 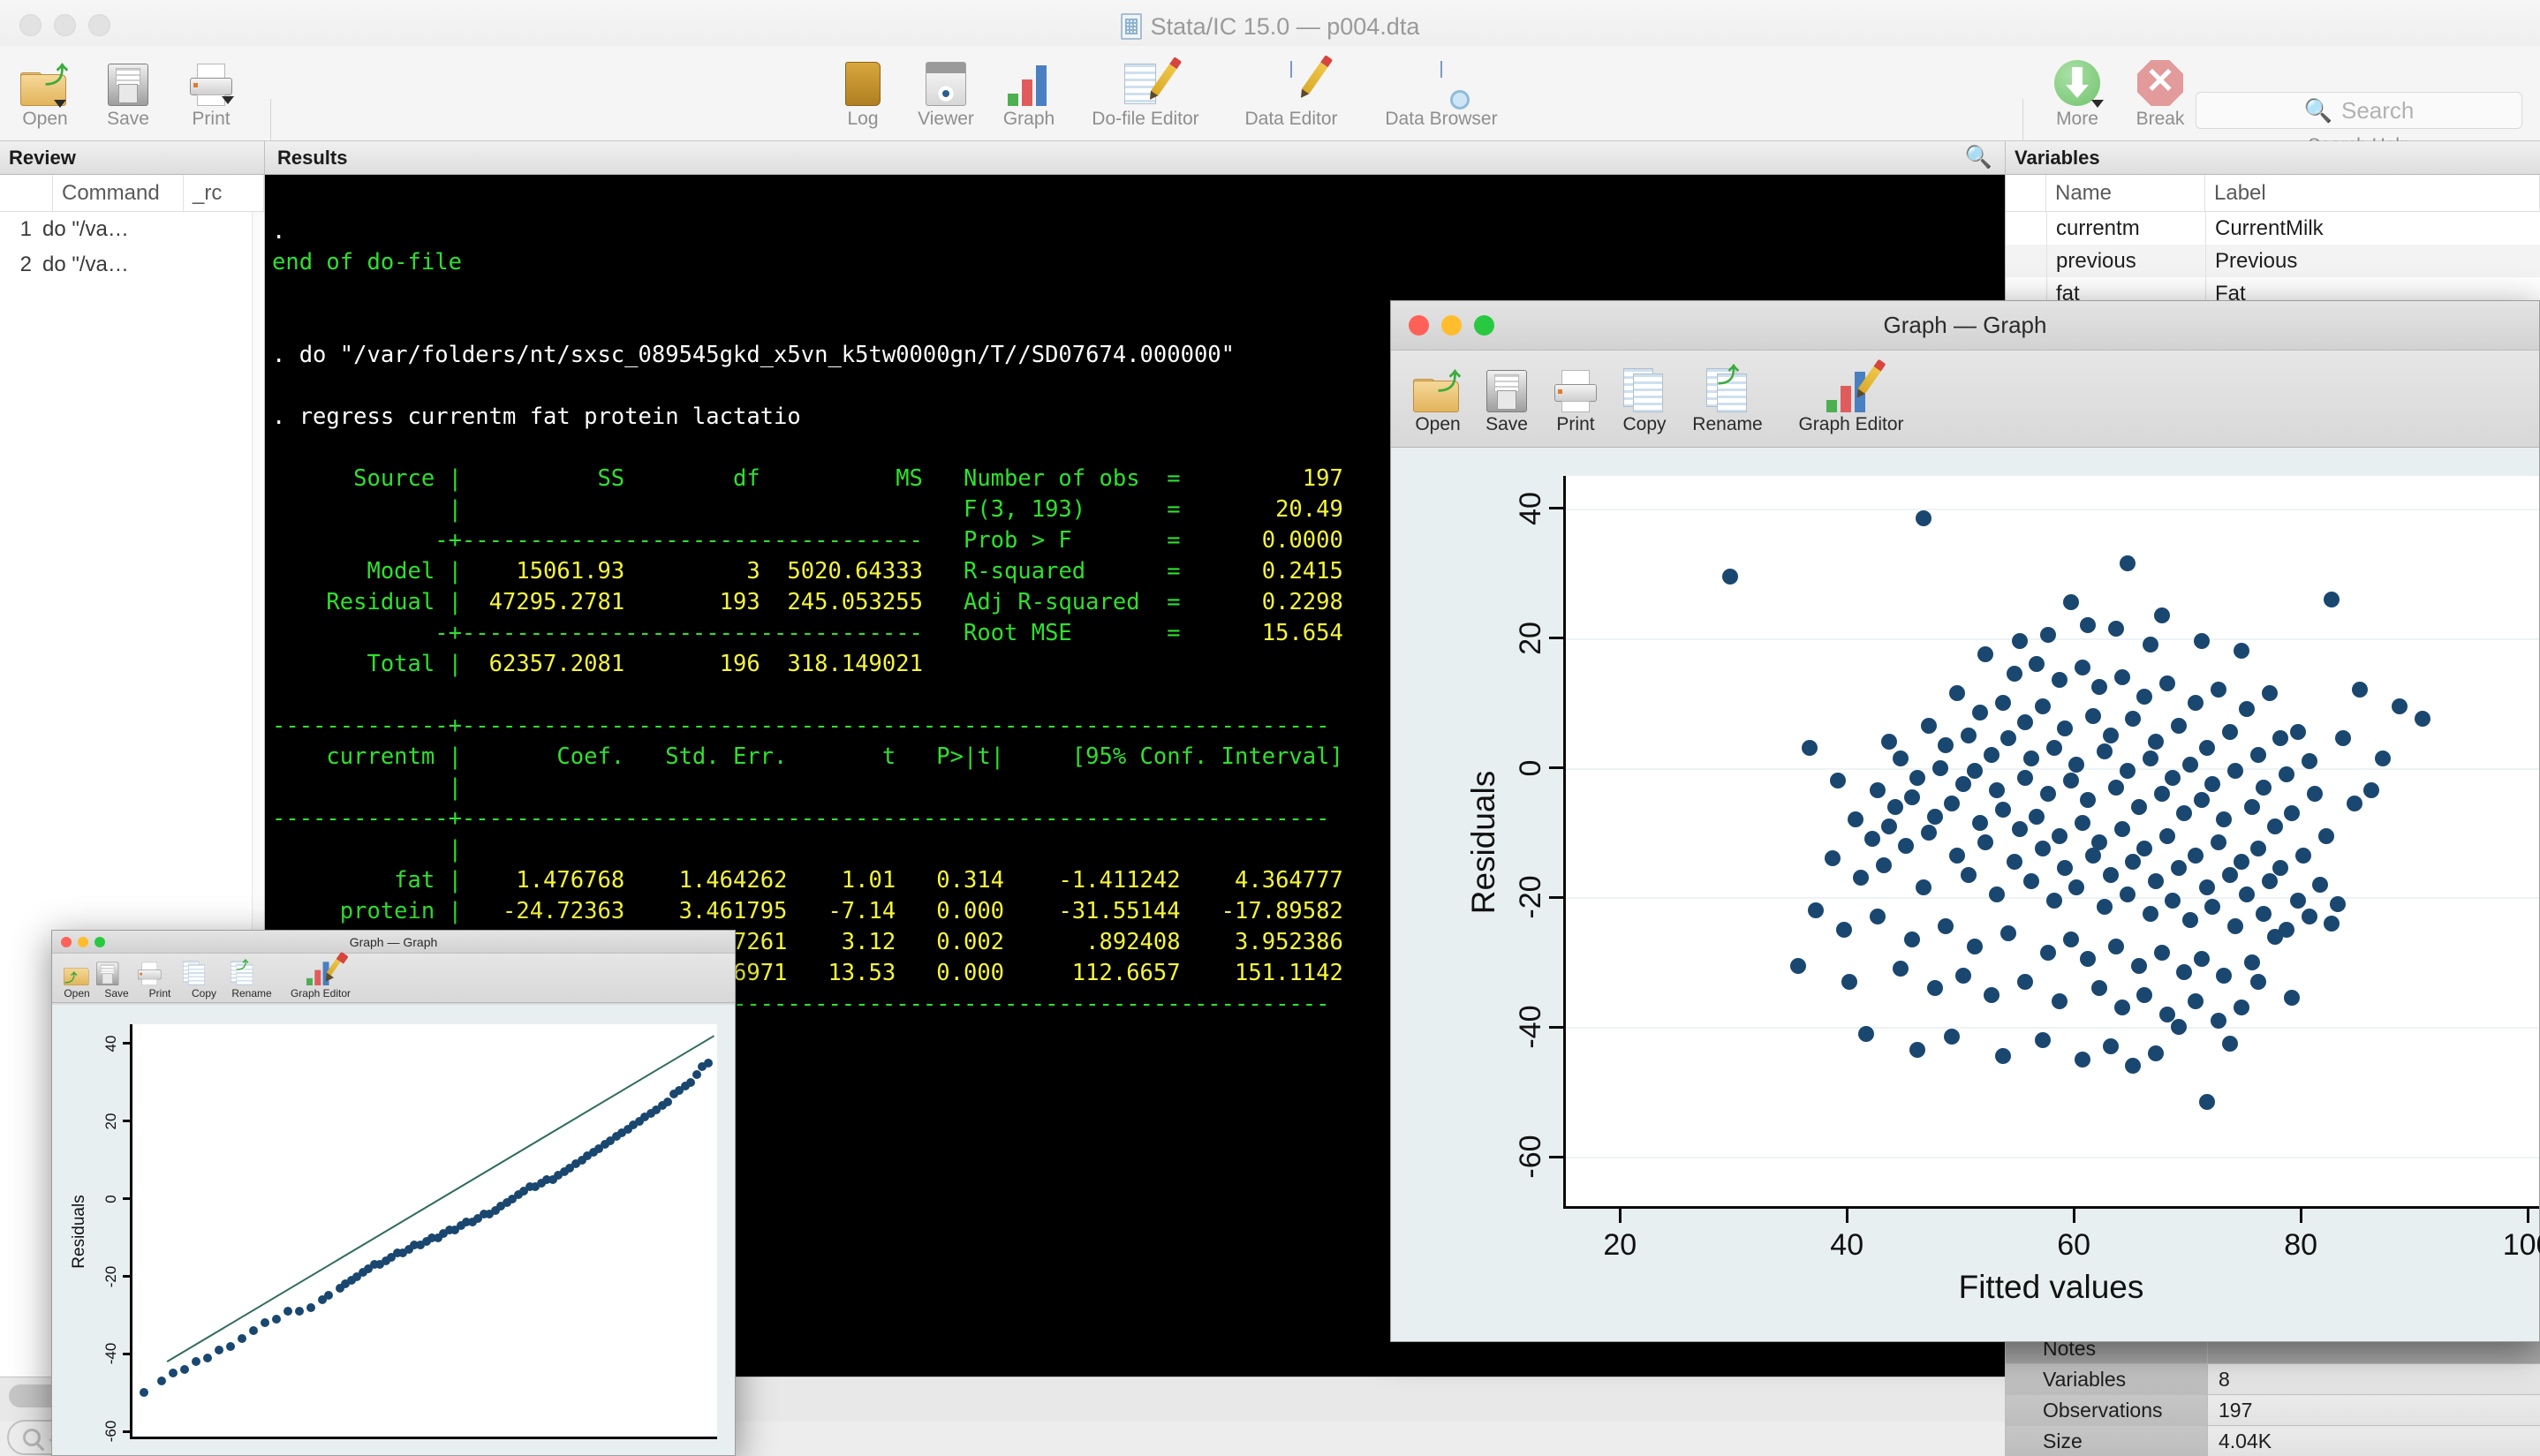 I want to click on toolbar-more-button: More, so click(x=2077, y=91).